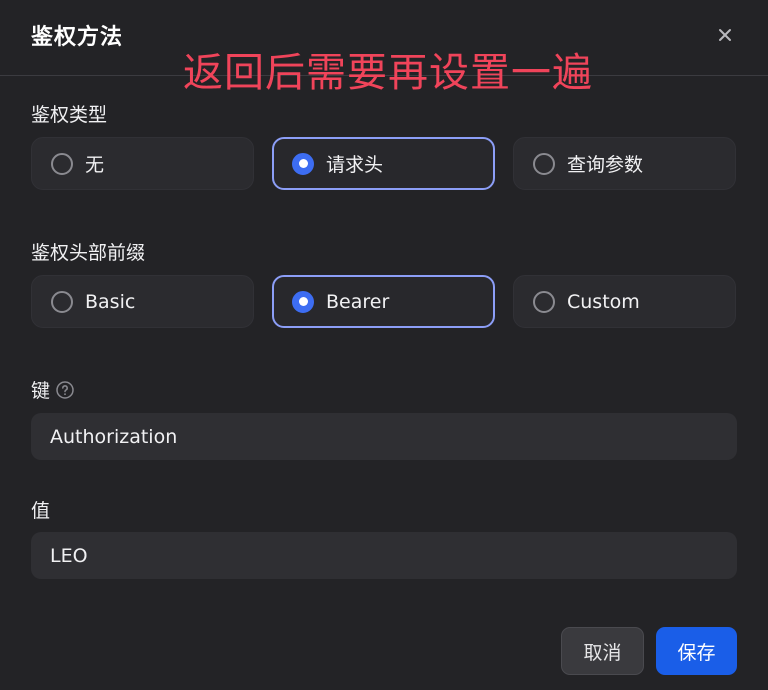  Describe the element at coordinates (69, 115) in the screenshot. I see `auth-type-label: 鉴权类型` at that location.